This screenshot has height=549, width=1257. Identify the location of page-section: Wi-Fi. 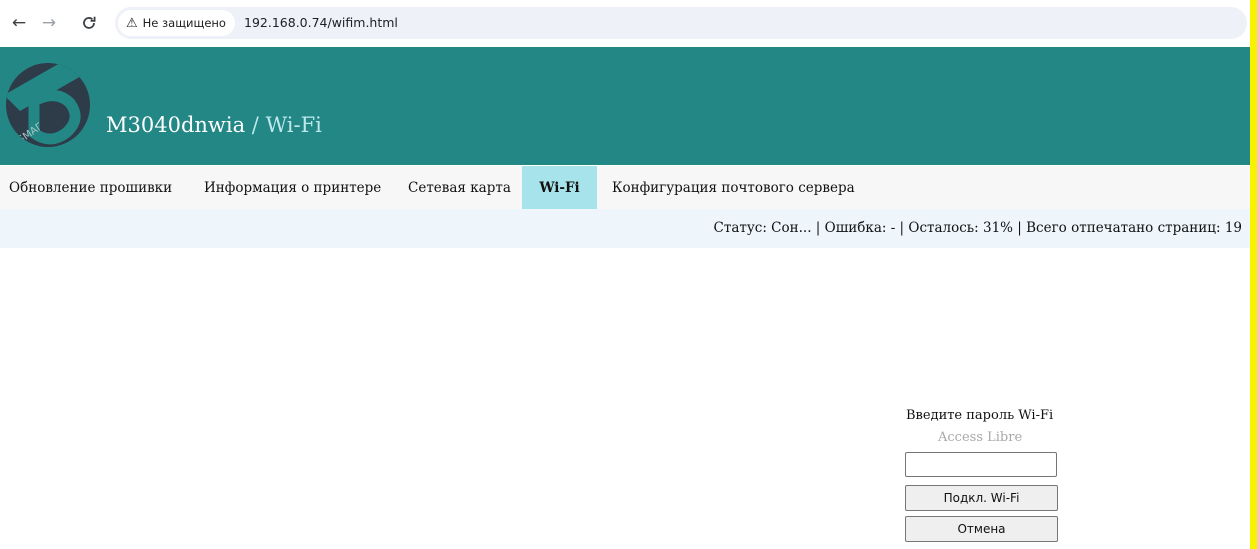
(293, 125).